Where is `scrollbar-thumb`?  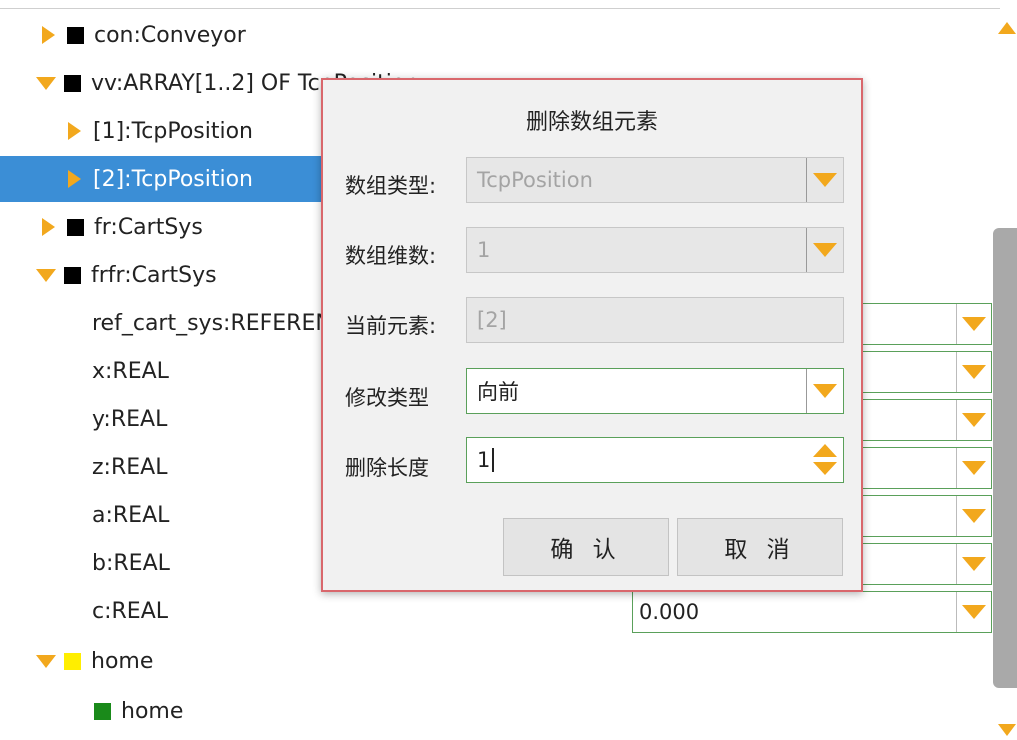
scrollbar-thumb is located at coordinates (1005, 458).